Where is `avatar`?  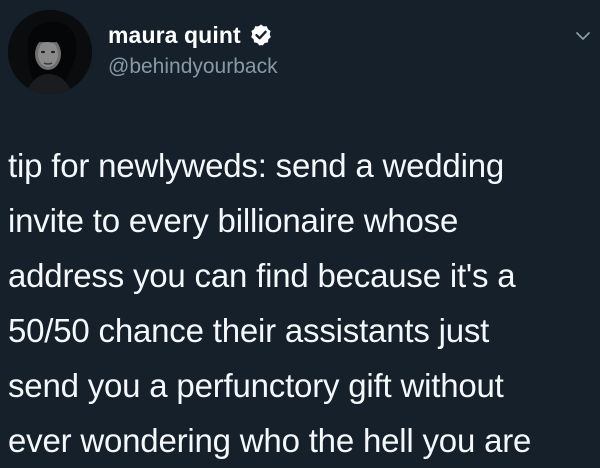
avatar is located at coordinates (50, 52).